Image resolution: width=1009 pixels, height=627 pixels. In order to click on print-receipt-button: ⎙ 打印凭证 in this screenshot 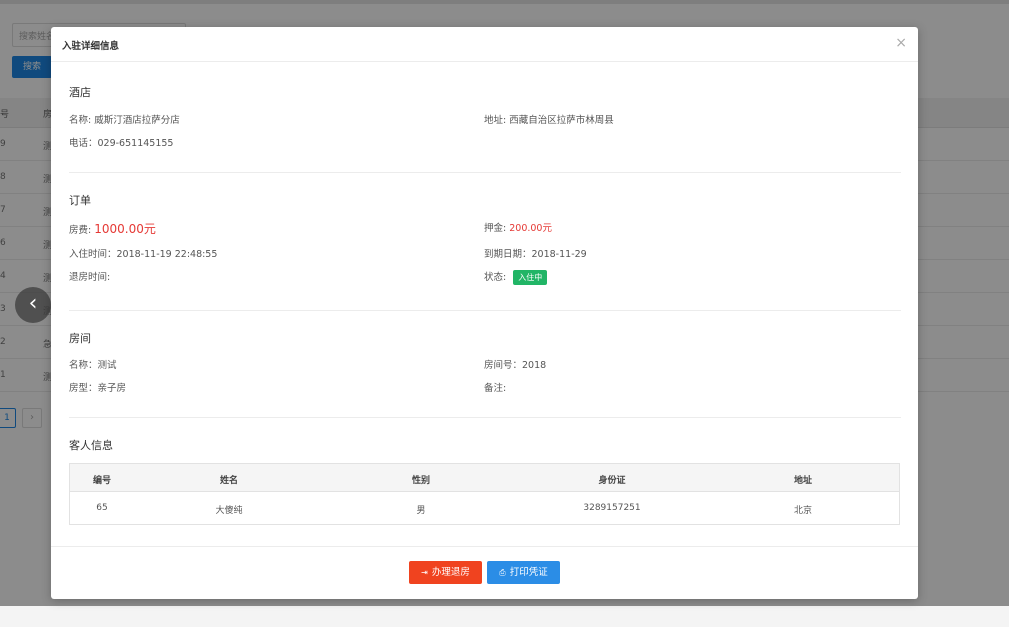, I will do `click(523, 572)`.